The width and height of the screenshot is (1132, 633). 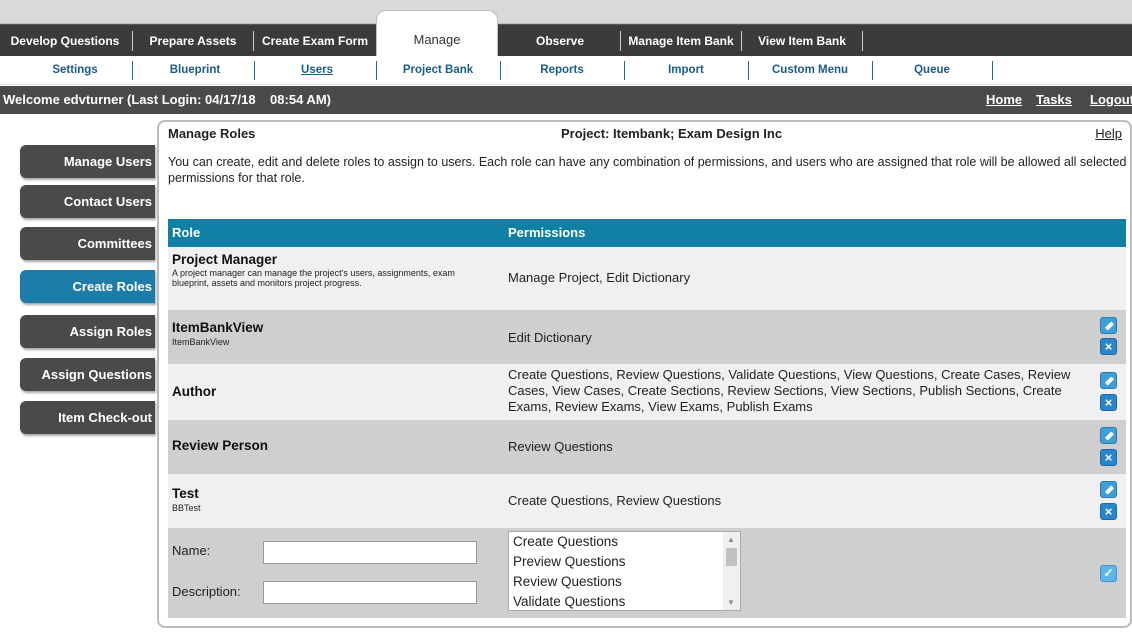 I want to click on page-title: Manage Roles, so click(x=212, y=133).